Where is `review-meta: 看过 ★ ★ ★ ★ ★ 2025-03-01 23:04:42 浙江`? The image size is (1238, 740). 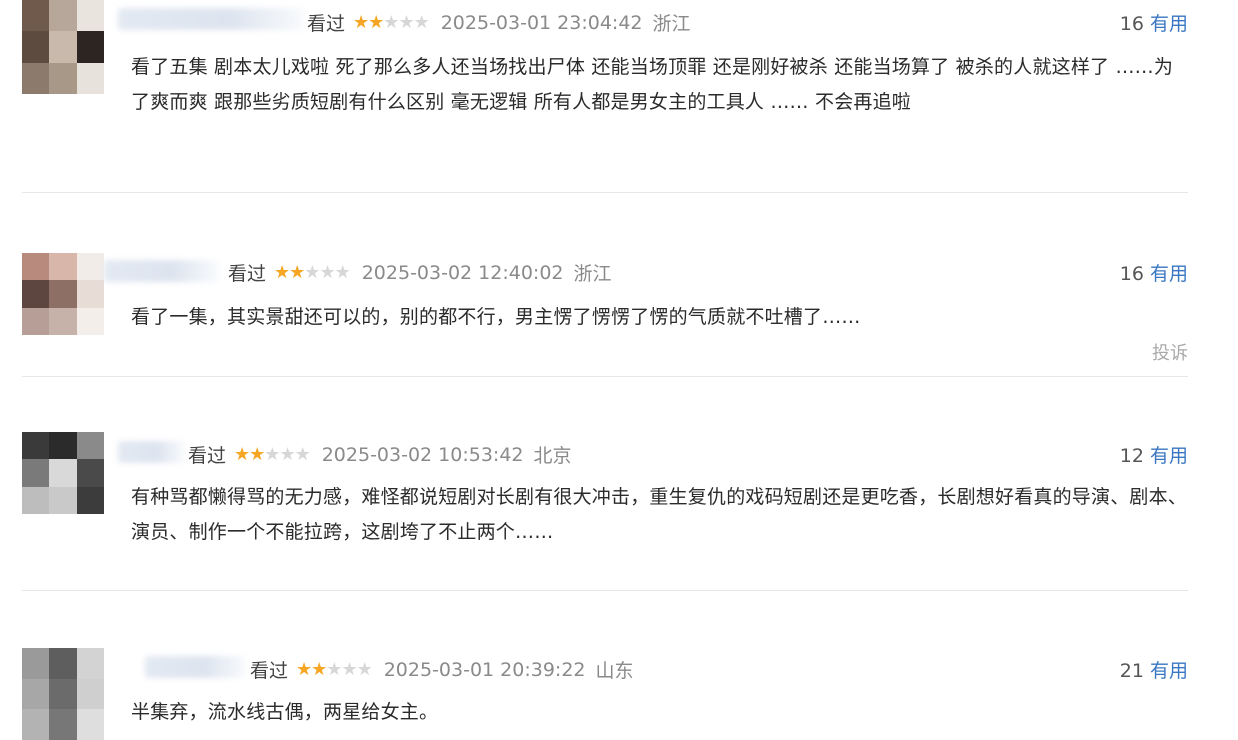 review-meta: 看过 ★ ★ ★ ★ ★ 2025-03-01 23:04:42 浙江 is located at coordinates (499, 22).